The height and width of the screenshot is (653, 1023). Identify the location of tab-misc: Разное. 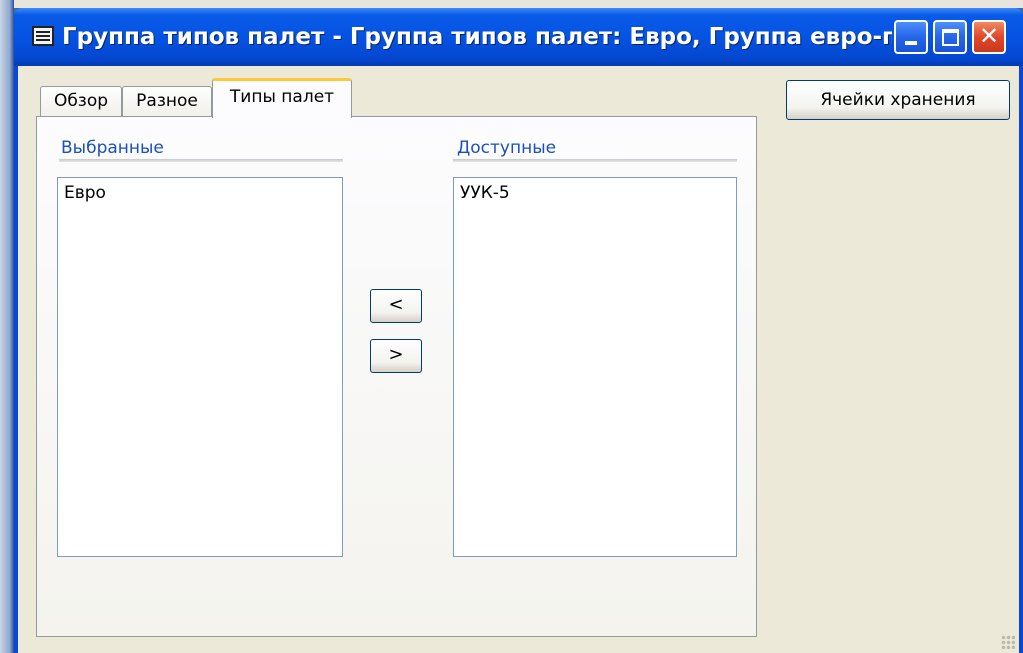
(167, 101).